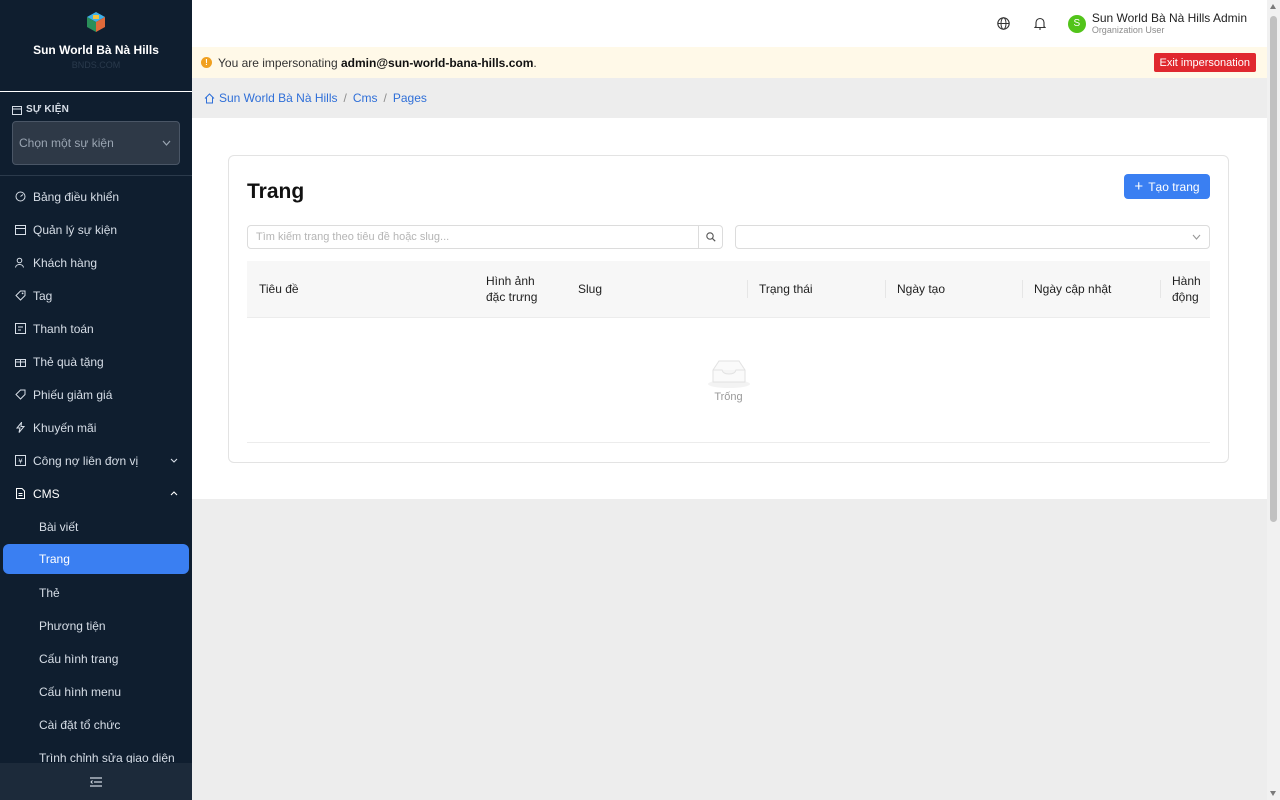 The width and height of the screenshot is (1280, 800). Describe the element at coordinates (520, 289) in the screenshot. I see `column-header-featured-image: Hình ảnh đặc trưng` at that location.